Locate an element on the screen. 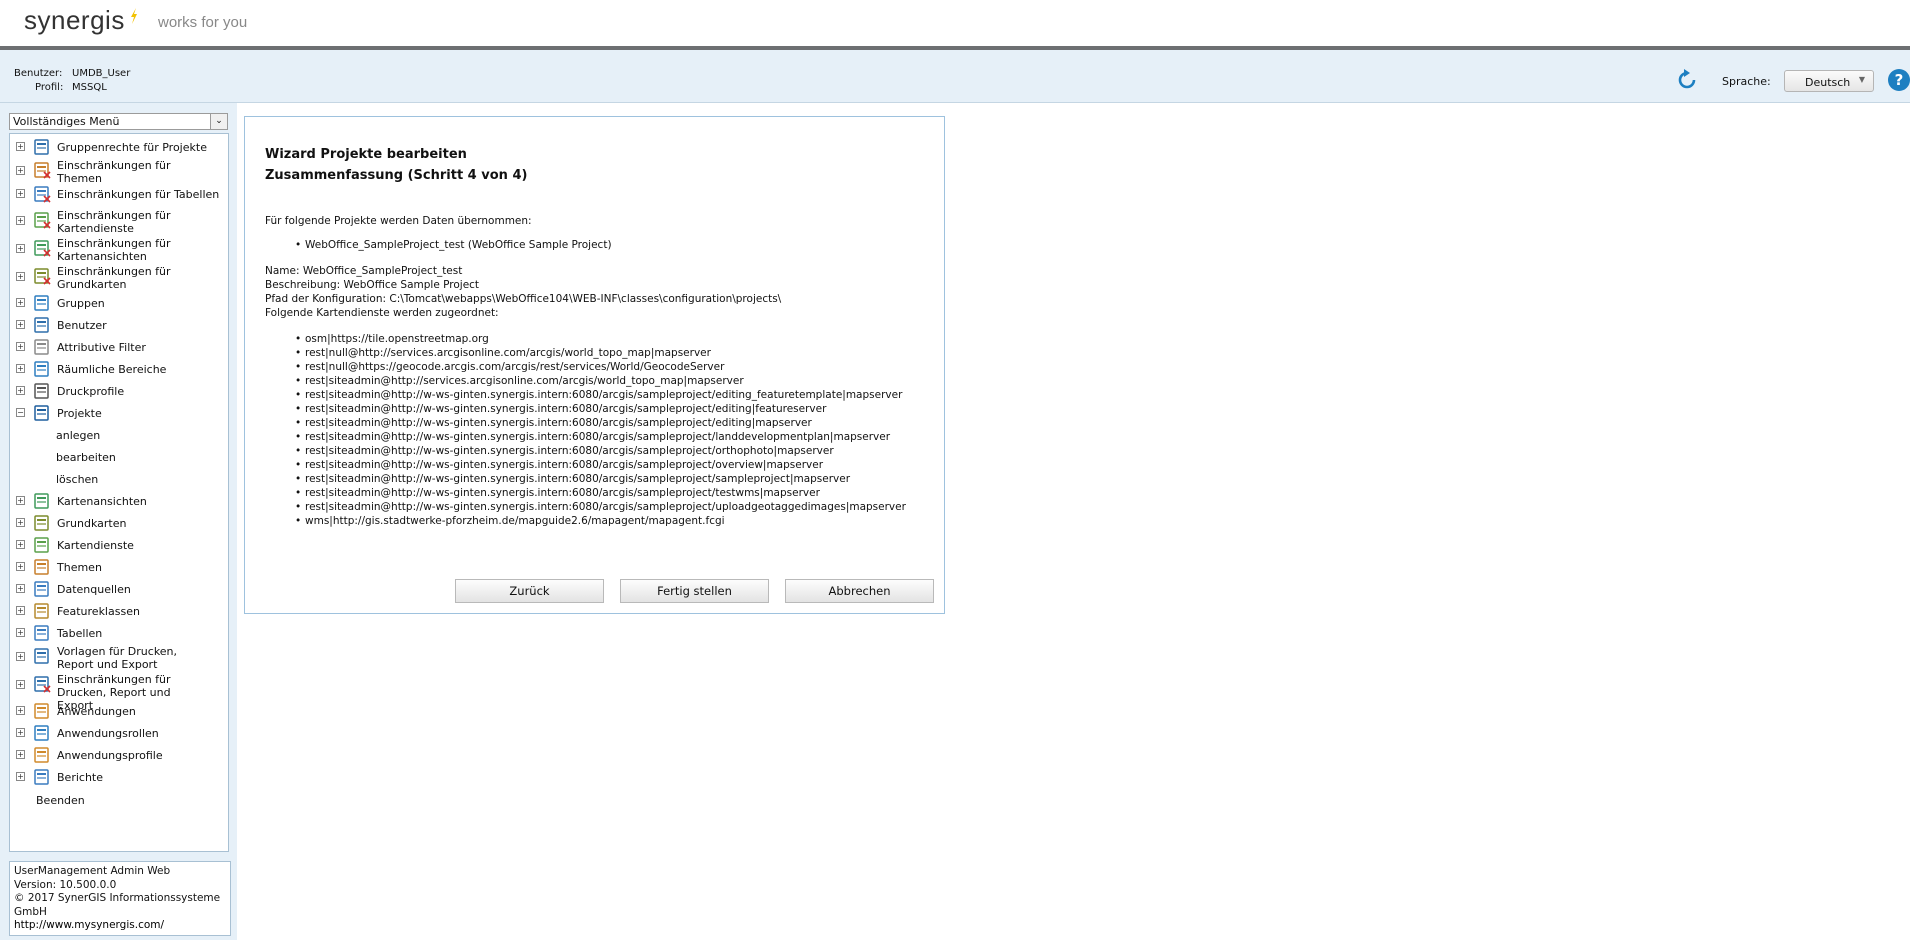 Image resolution: width=1910 pixels, height=940 pixels. tree-item-label: Anwendungsprofile is located at coordinates (110, 755).